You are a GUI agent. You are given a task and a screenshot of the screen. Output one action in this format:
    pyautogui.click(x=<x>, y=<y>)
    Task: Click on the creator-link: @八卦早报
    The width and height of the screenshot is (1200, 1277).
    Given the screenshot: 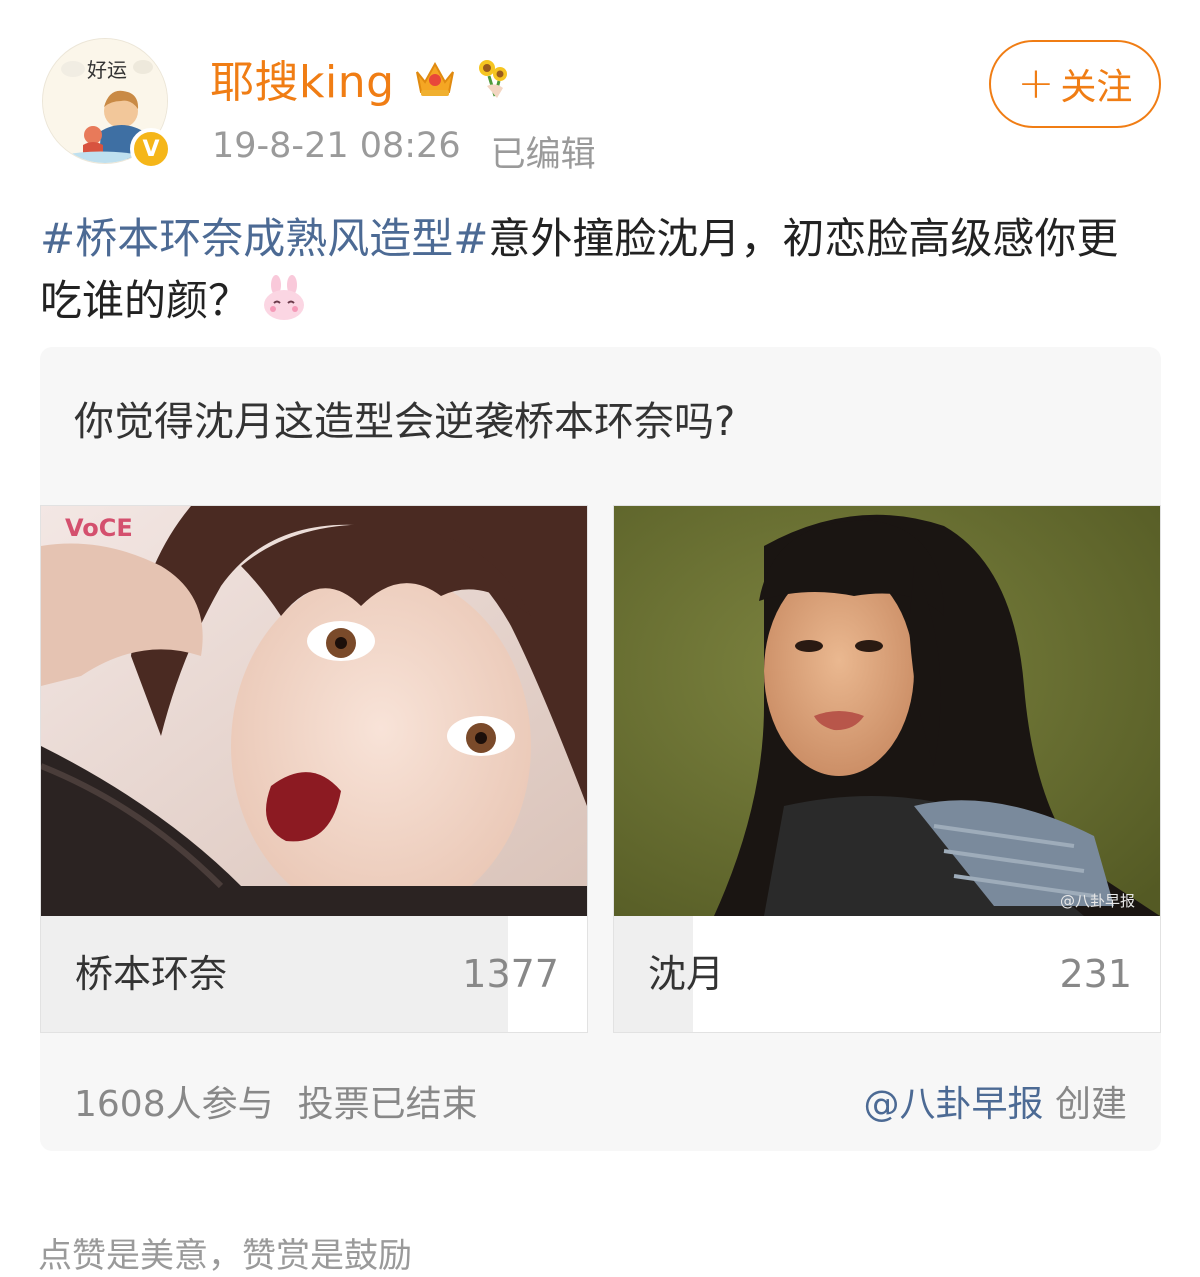 What is the action you would take?
    pyautogui.click(x=954, y=1104)
    